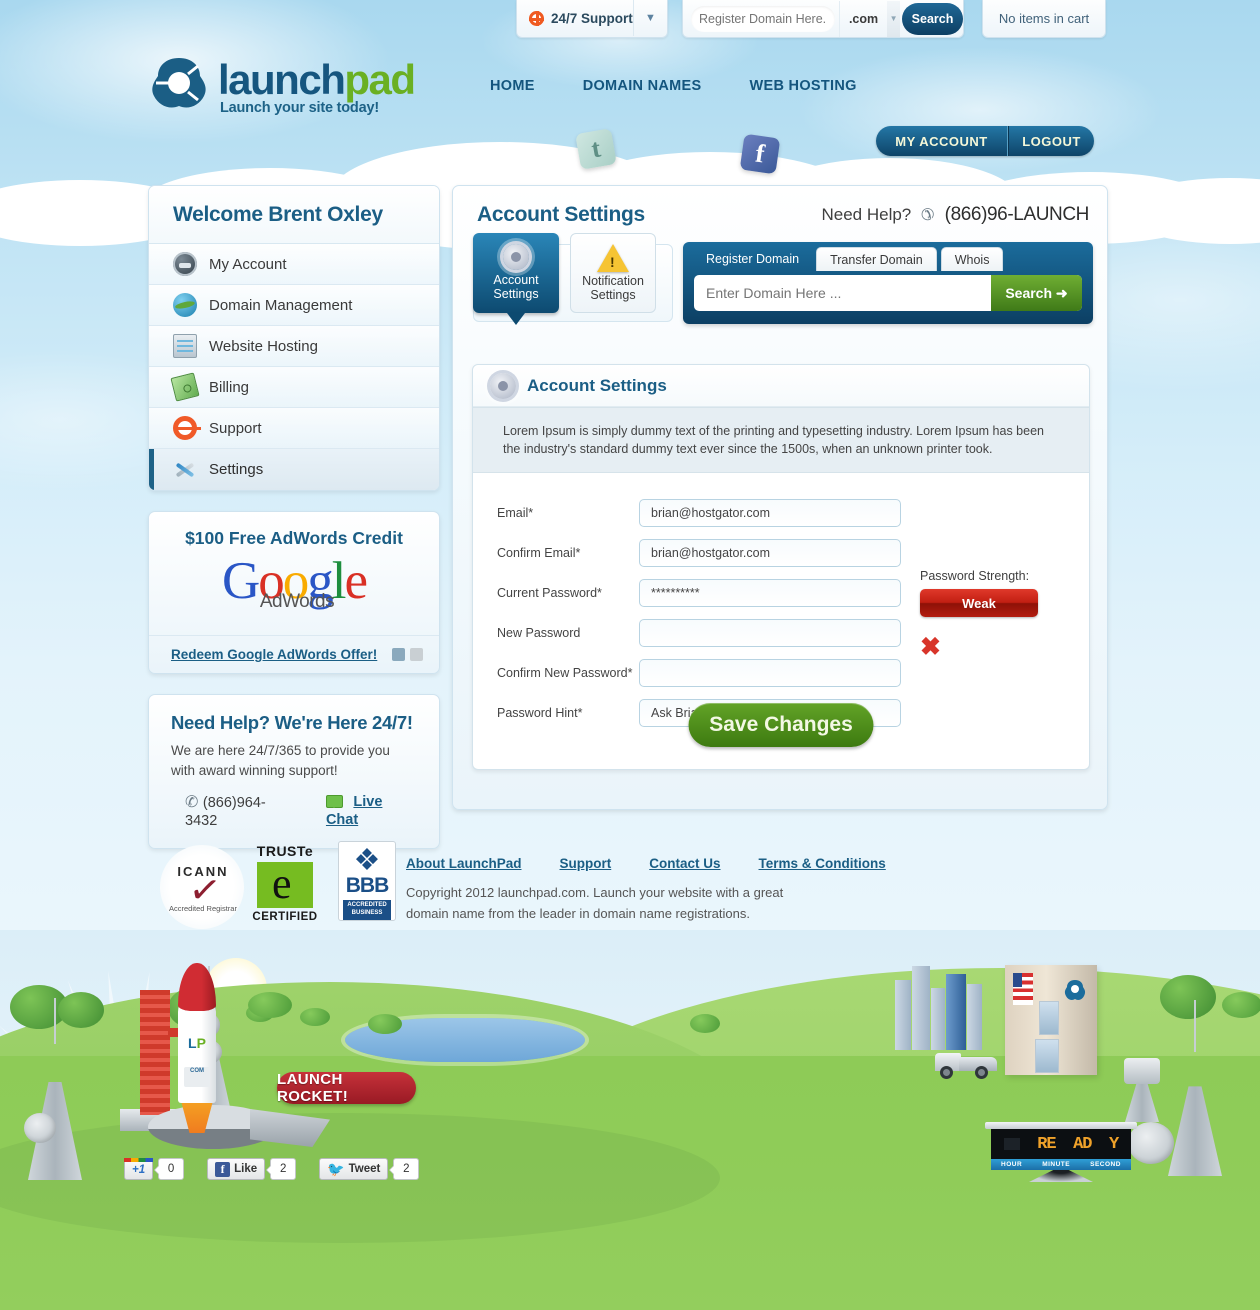 The width and height of the screenshot is (1260, 1310). I want to click on icann-badge: ICANN ✓ Accredited Registrar, so click(202, 887).